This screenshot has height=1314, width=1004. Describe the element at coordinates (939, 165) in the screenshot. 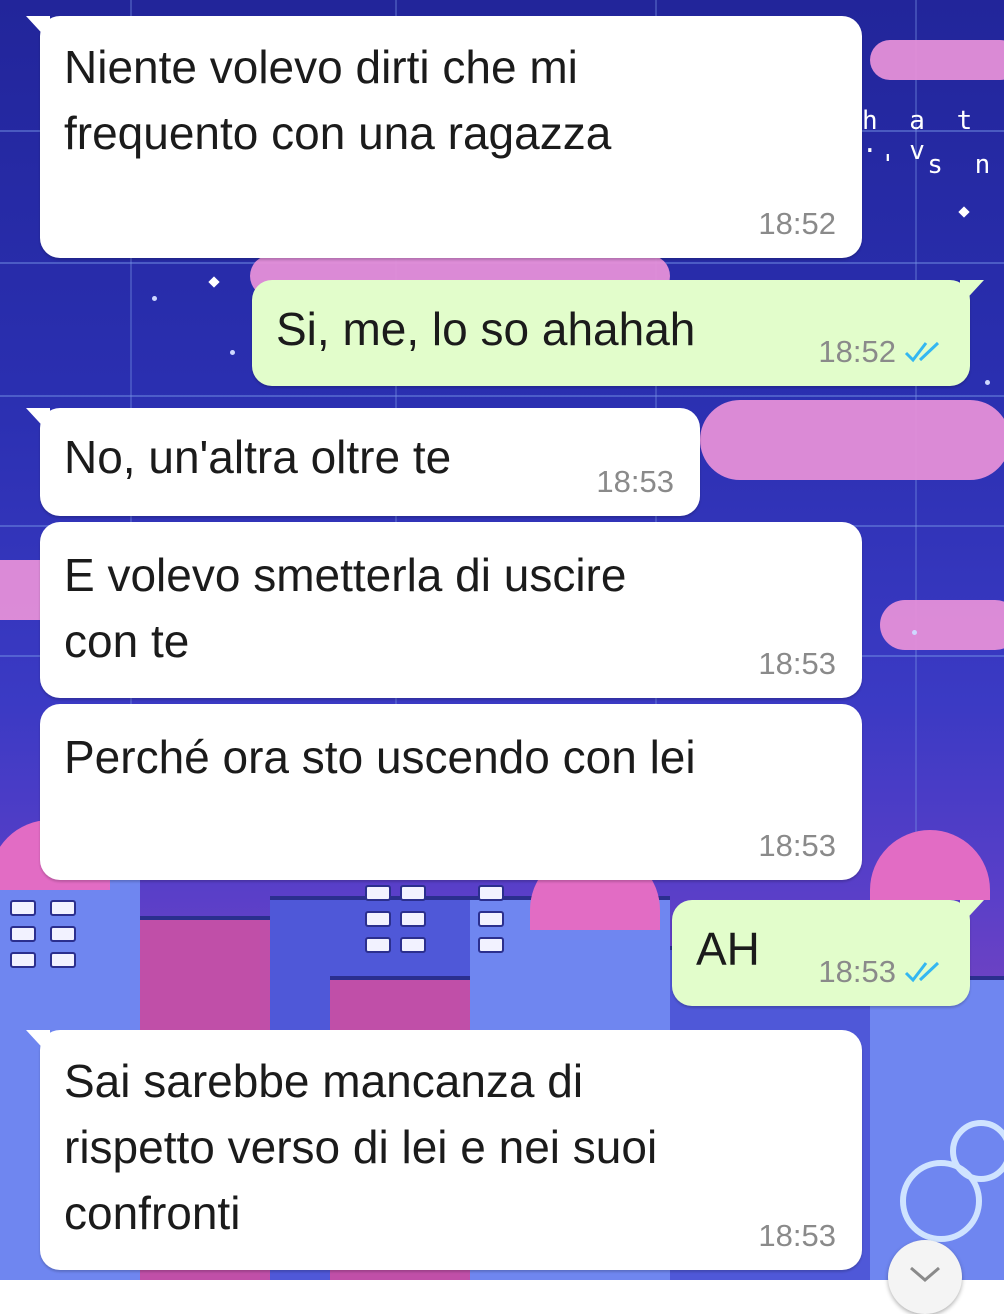

I see `wallpaper-text: ' s n` at that location.